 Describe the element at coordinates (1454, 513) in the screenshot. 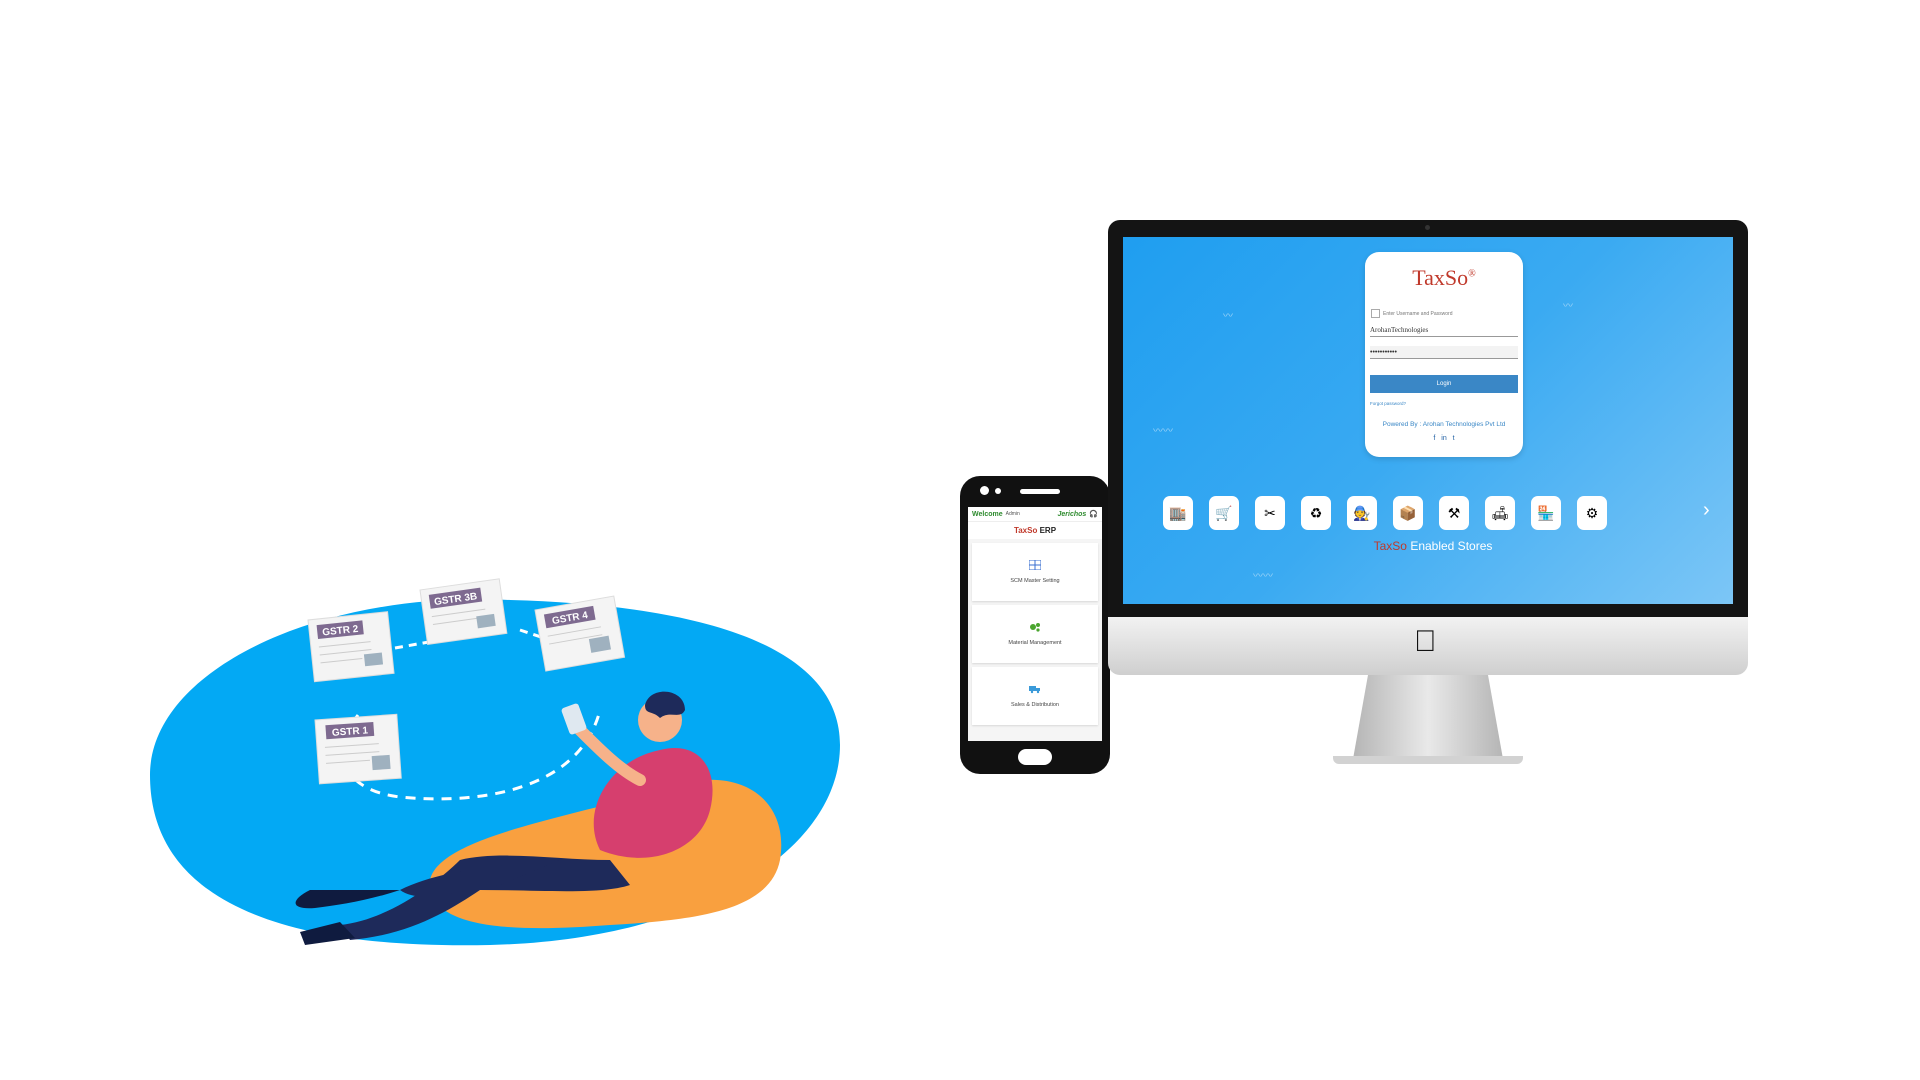

I see `store-hardware-icon: ⚒` at that location.